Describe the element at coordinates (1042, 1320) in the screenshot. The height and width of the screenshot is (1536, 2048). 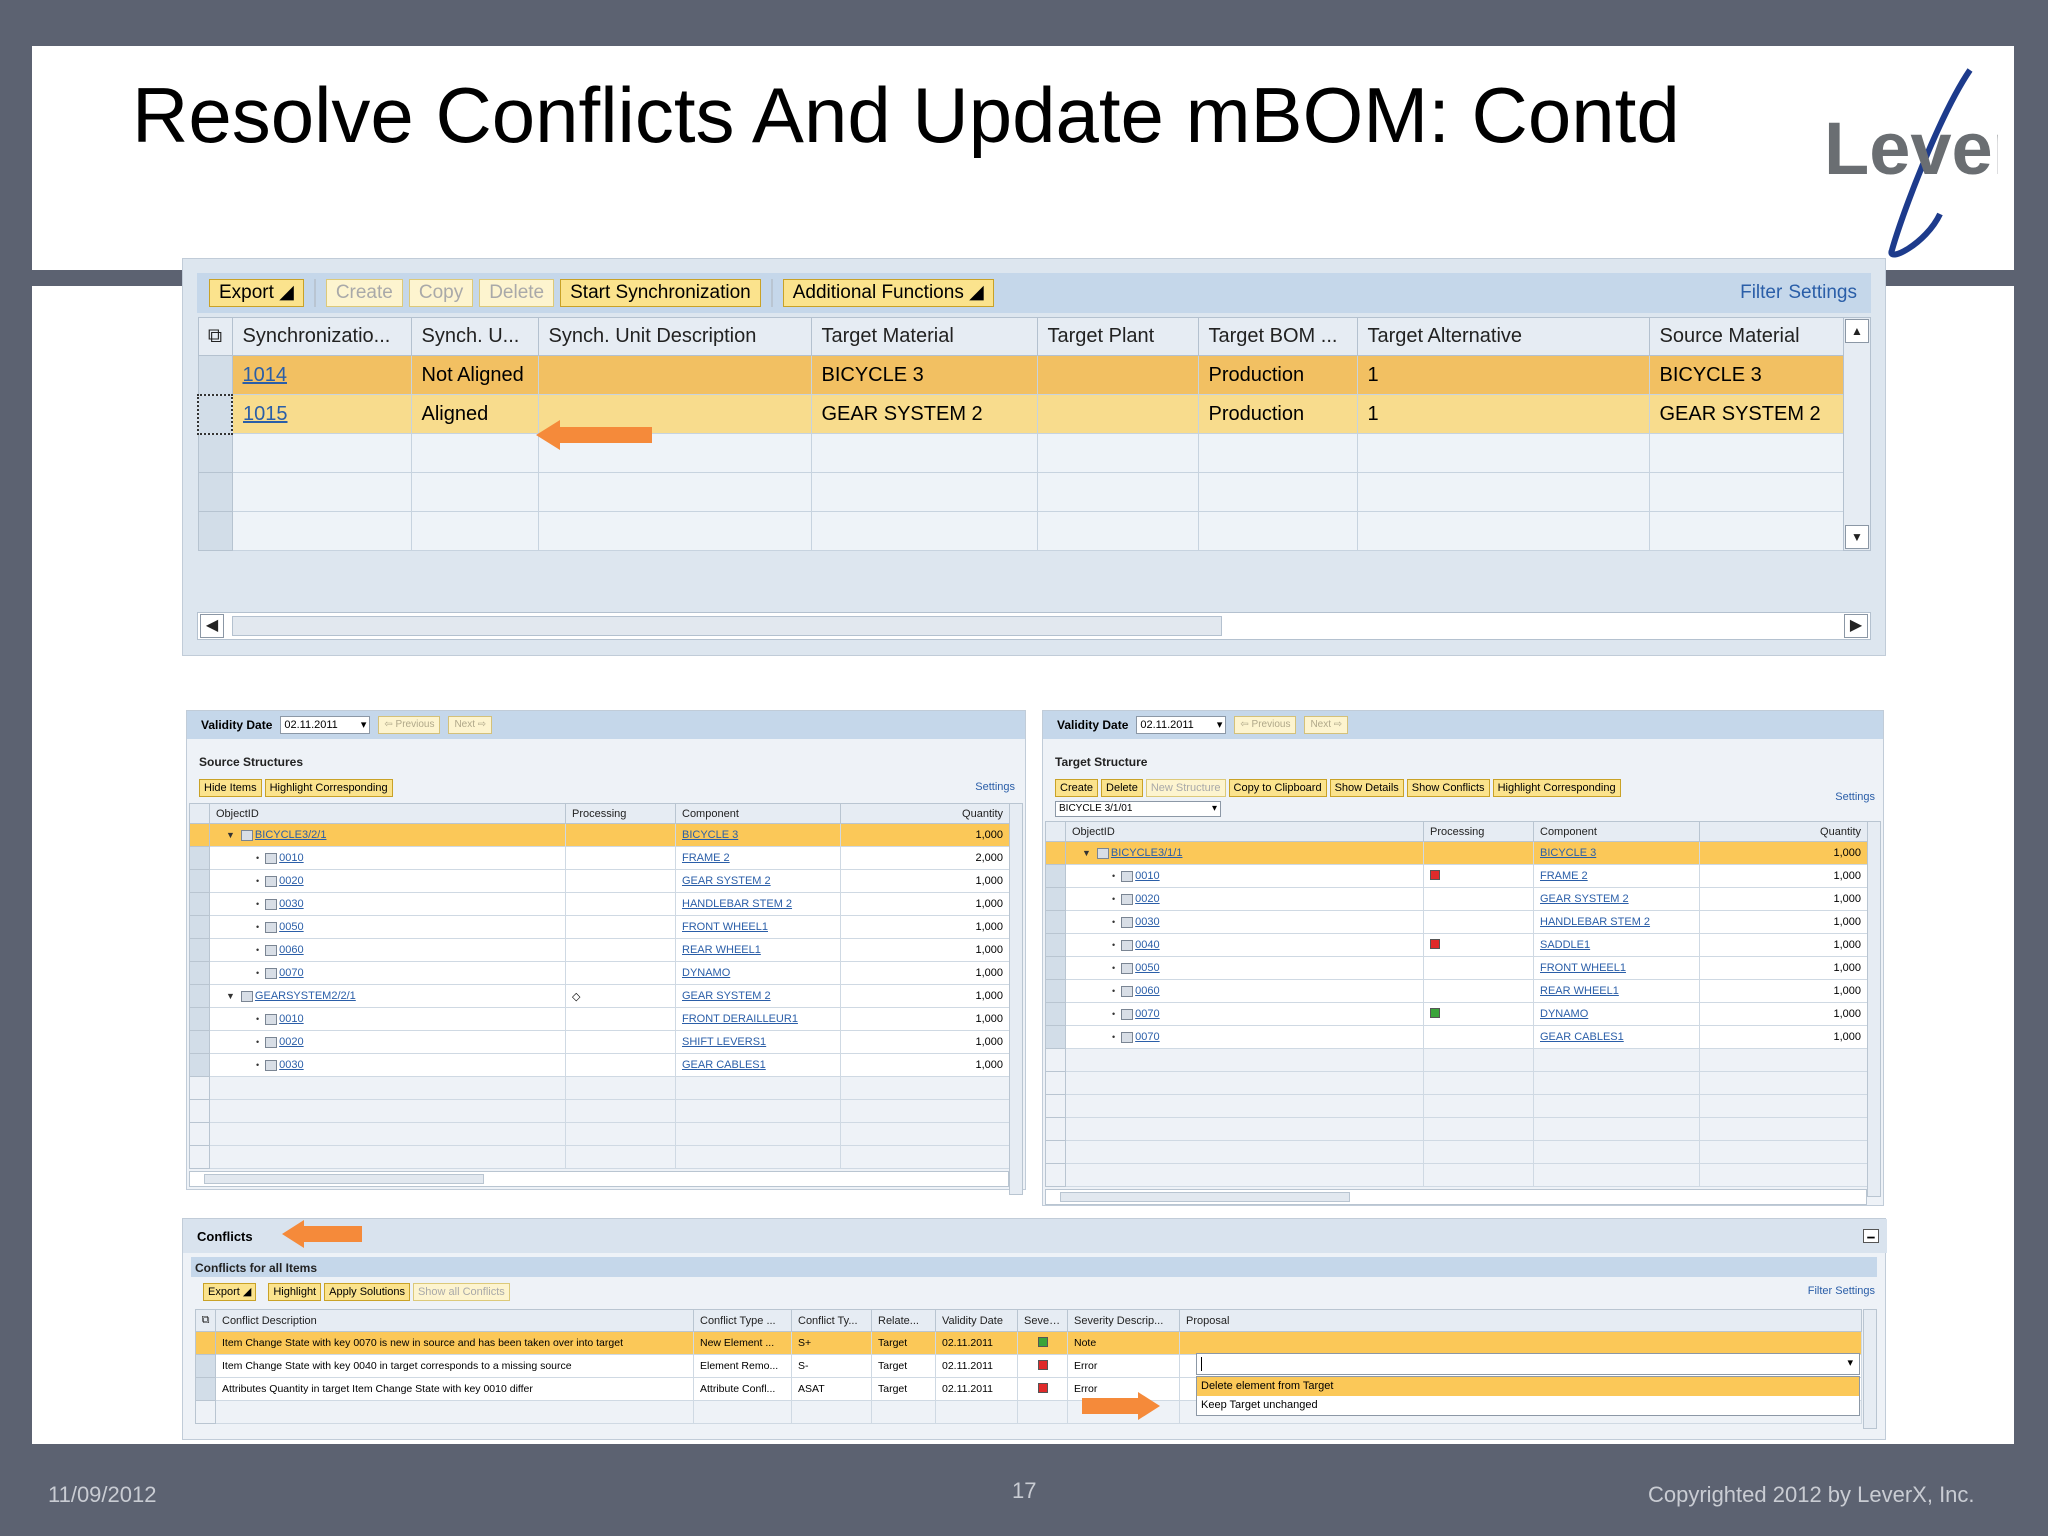
I see `col-header: Severity` at that location.